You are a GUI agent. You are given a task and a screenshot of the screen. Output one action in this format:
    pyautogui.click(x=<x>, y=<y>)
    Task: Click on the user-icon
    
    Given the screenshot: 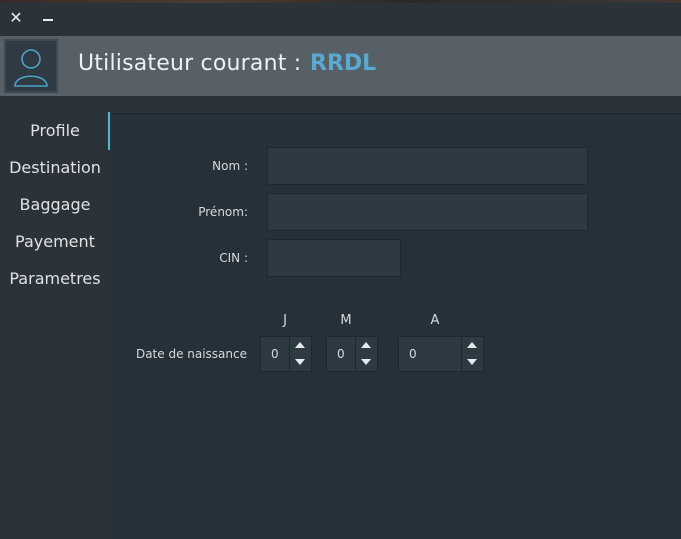 What is the action you would take?
    pyautogui.click(x=31, y=68)
    